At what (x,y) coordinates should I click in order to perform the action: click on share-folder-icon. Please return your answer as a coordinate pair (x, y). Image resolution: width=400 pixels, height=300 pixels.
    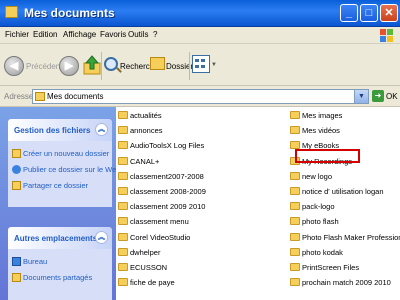
    Looking at the image, I should click on (16, 185).